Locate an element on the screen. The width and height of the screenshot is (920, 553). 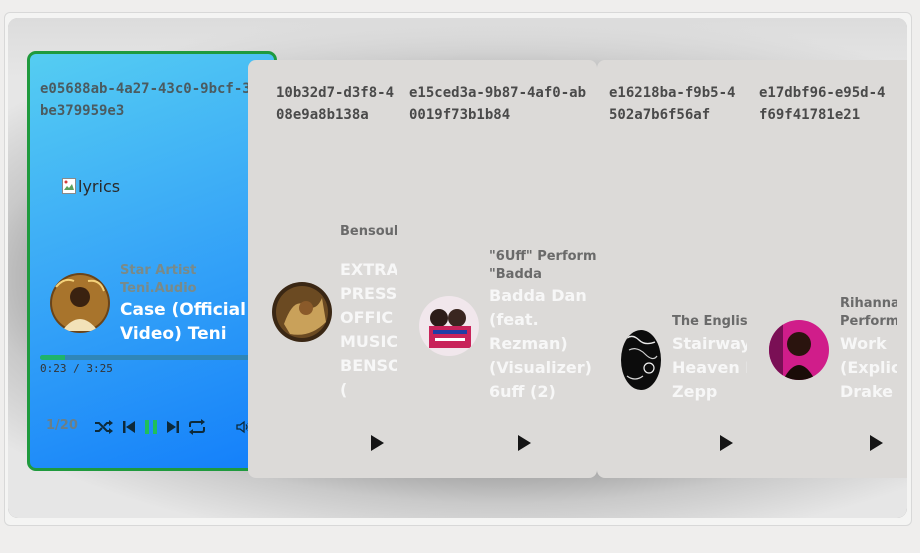
pause-button is located at coordinates (151, 427).